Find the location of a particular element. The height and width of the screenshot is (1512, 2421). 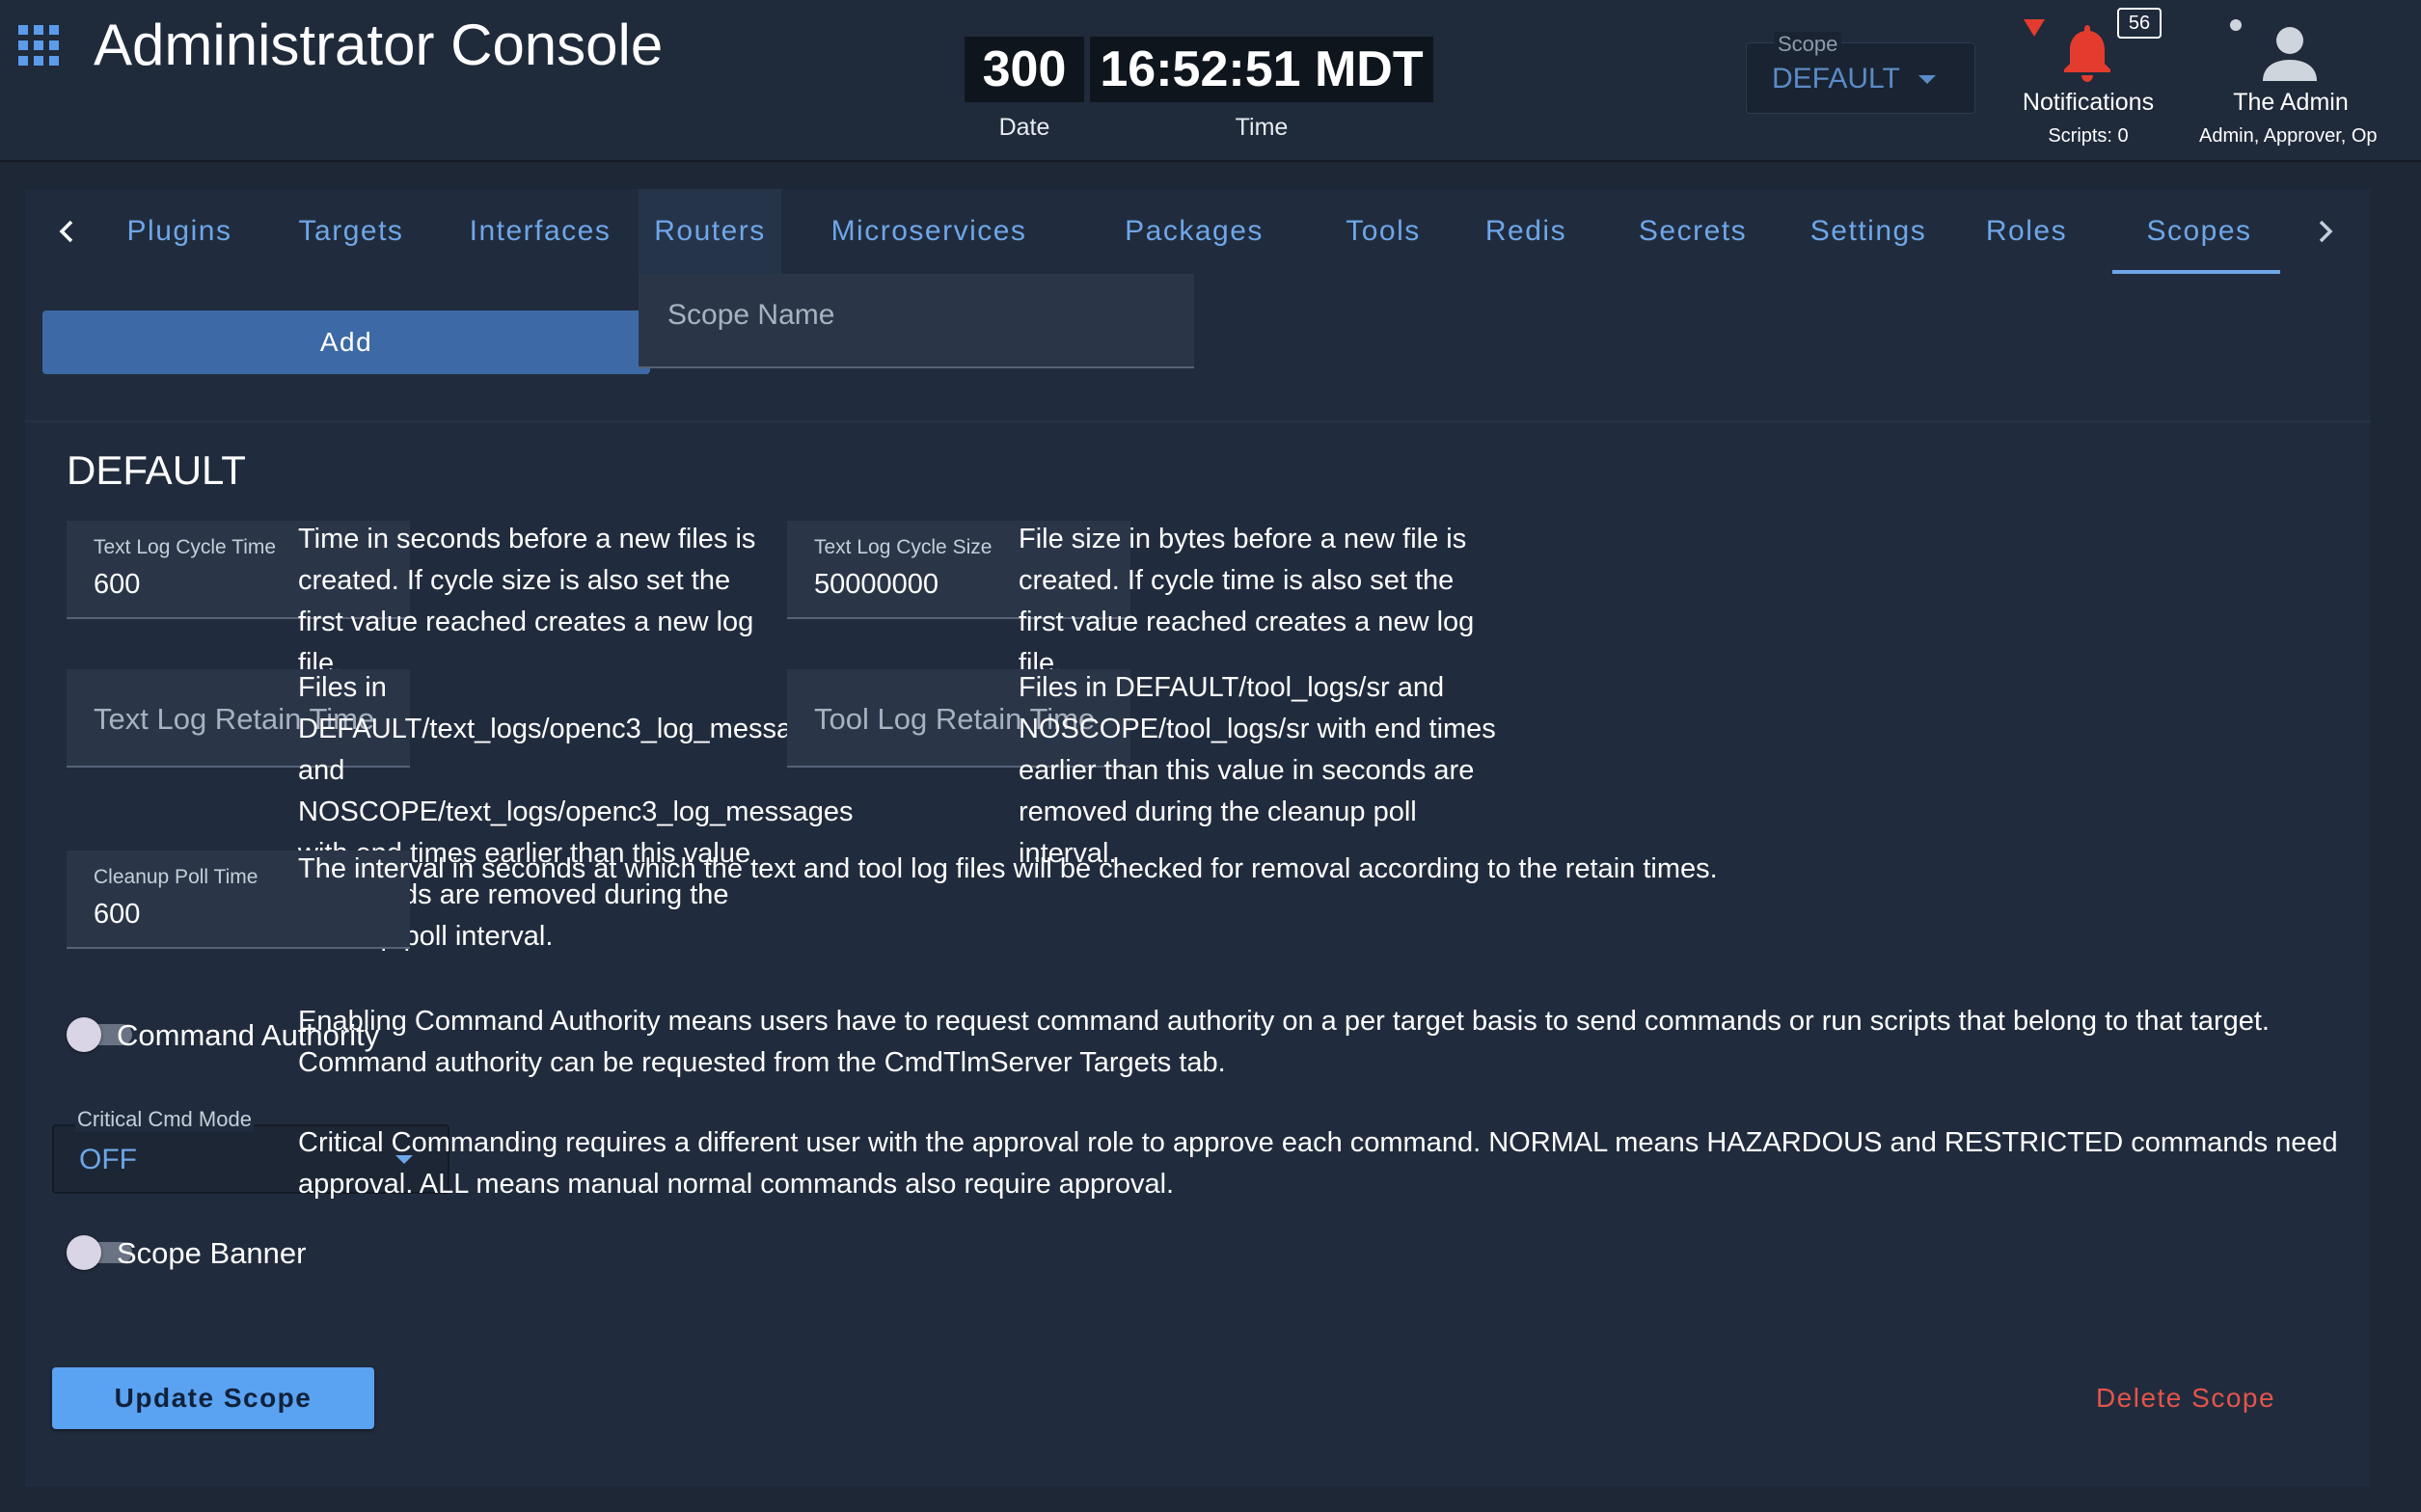

scope-name-field is located at coordinates (916, 321).